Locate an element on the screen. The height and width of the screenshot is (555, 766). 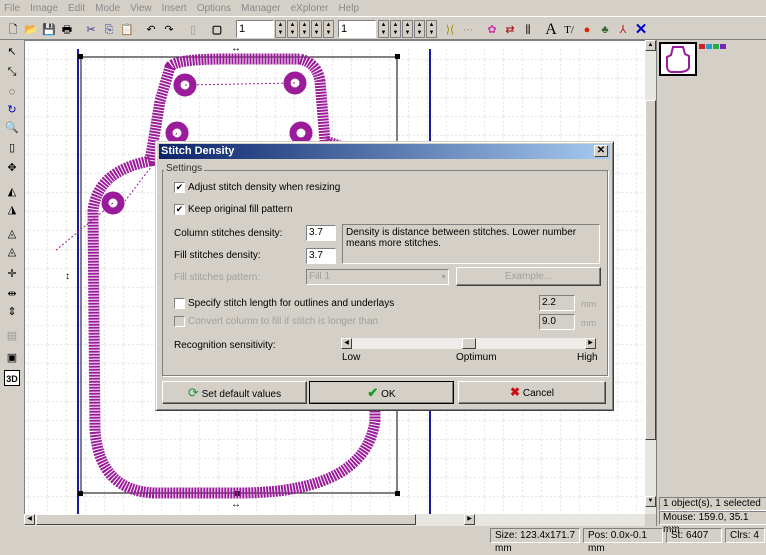
text-path-icon: T/ is located at coordinates (569, 29).